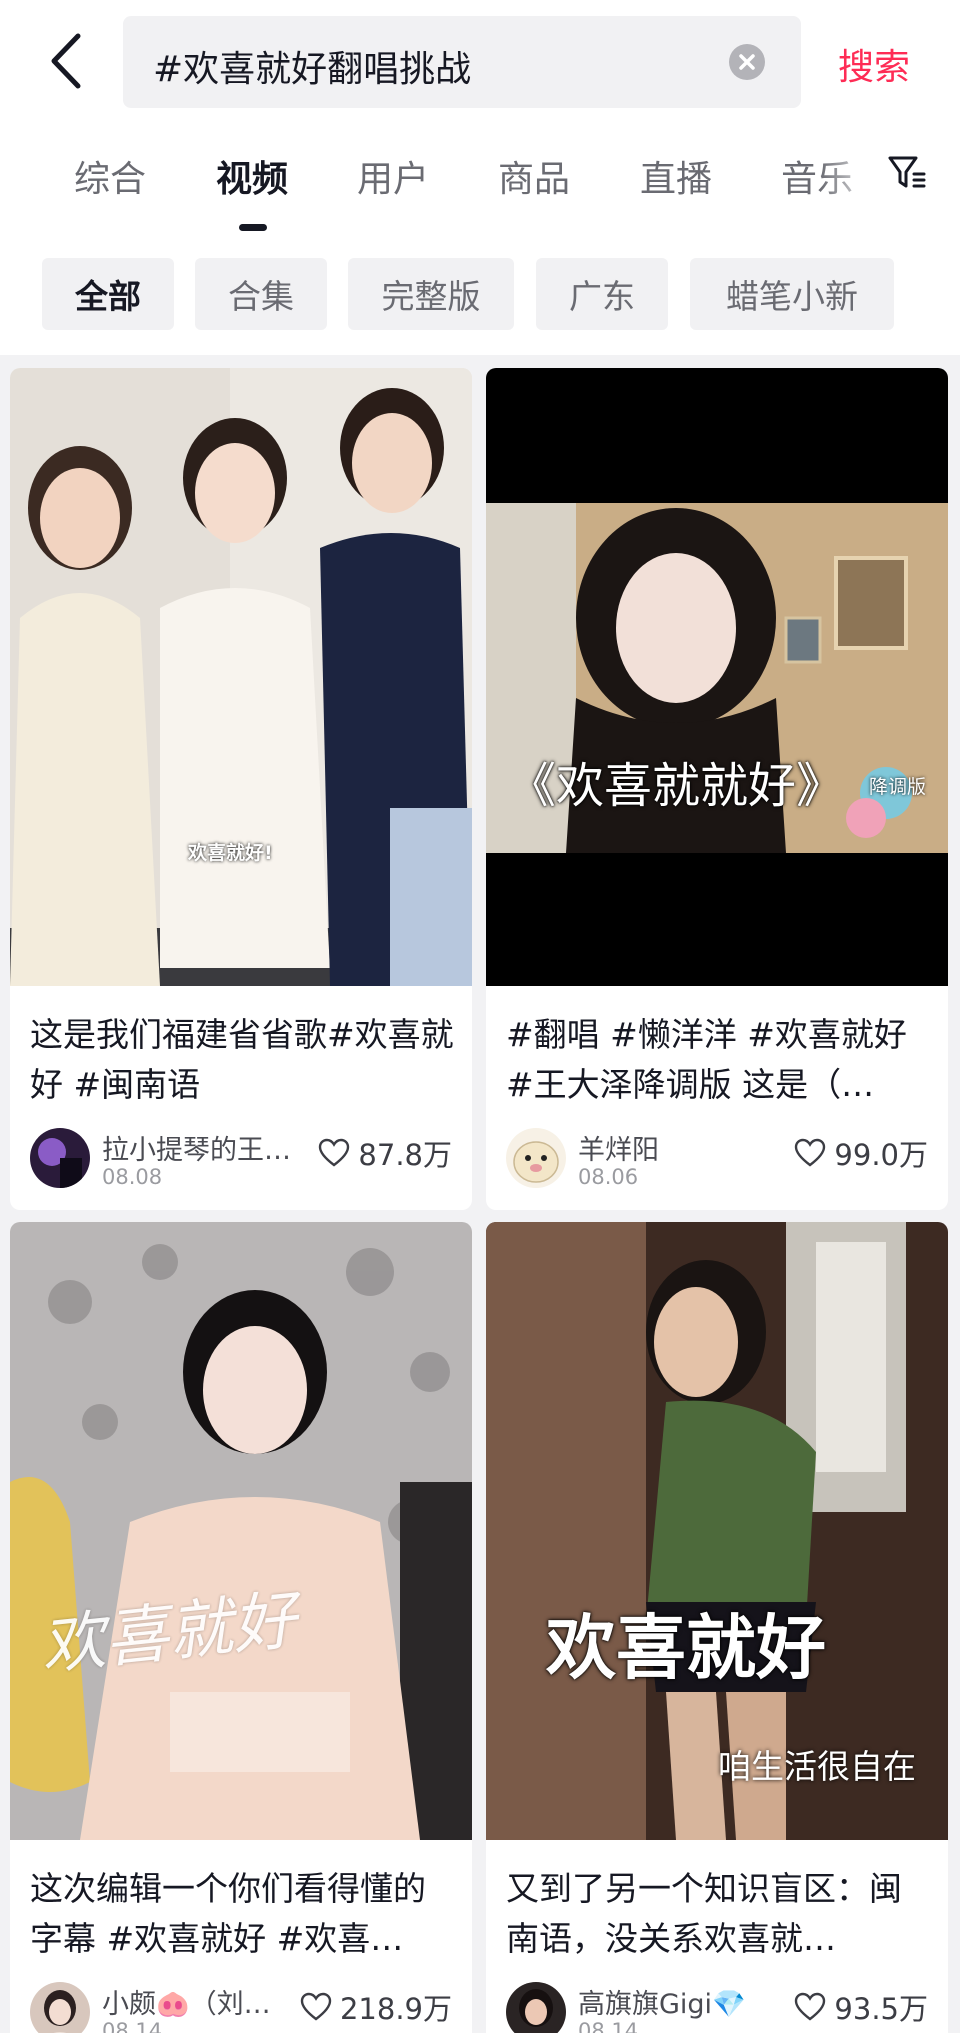  What do you see at coordinates (110, 176) in the screenshot?
I see `tab-general: 综合` at bounding box center [110, 176].